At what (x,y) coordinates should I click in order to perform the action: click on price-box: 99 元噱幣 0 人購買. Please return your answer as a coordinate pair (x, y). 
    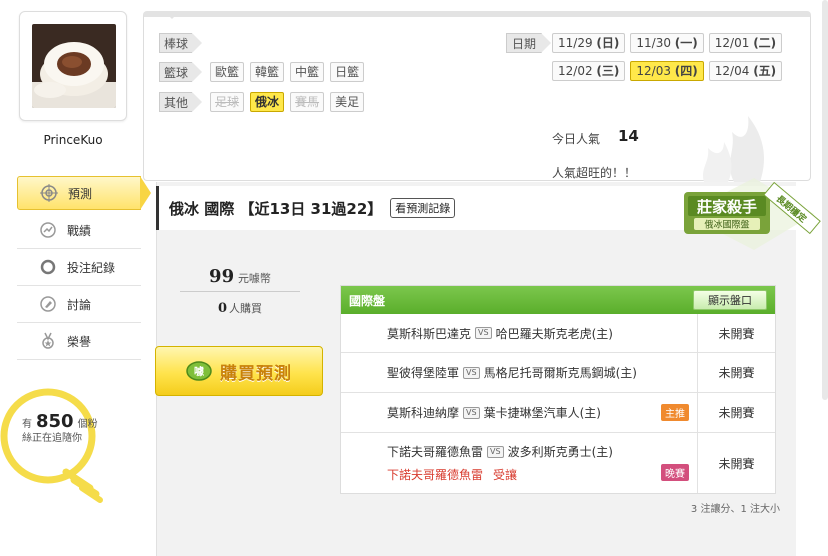
    Looking at the image, I should click on (240, 291).